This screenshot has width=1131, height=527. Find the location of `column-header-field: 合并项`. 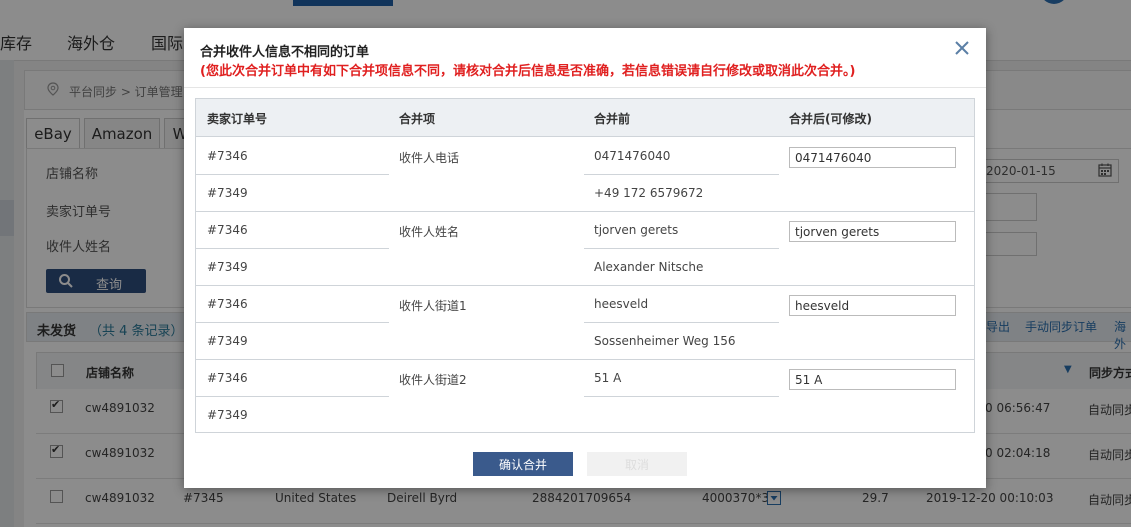

column-header-field: 合并项 is located at coordinates (417, 119).